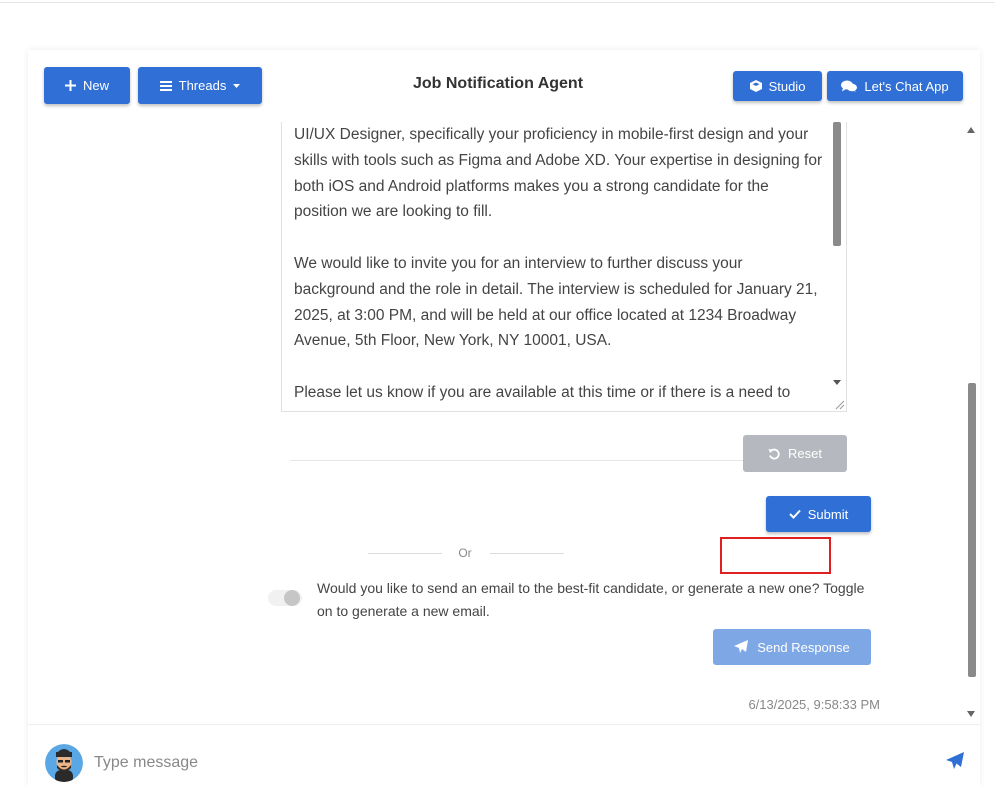  What do you see at coordinates (292, 598) in the screenshot?
I see `toggle-knob` at bounding box center [292, 598].